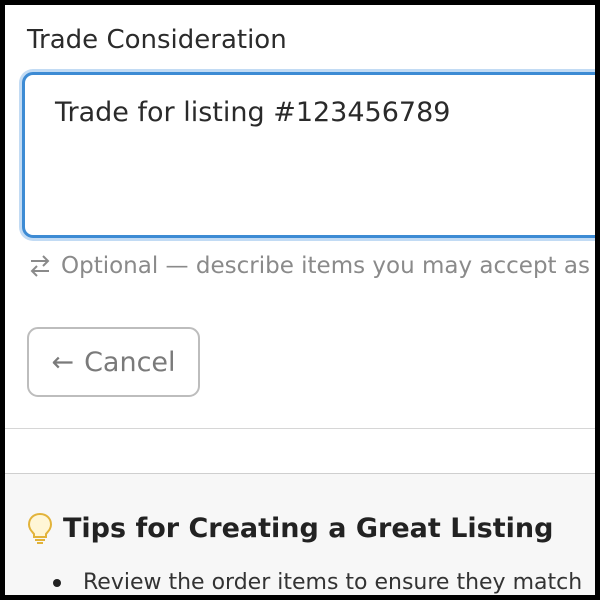  What do you see at coordinates (157, 40) in the screenshot?
I see `trade-consideration-label: Trade Consideration` at bounding box center [157, 40].